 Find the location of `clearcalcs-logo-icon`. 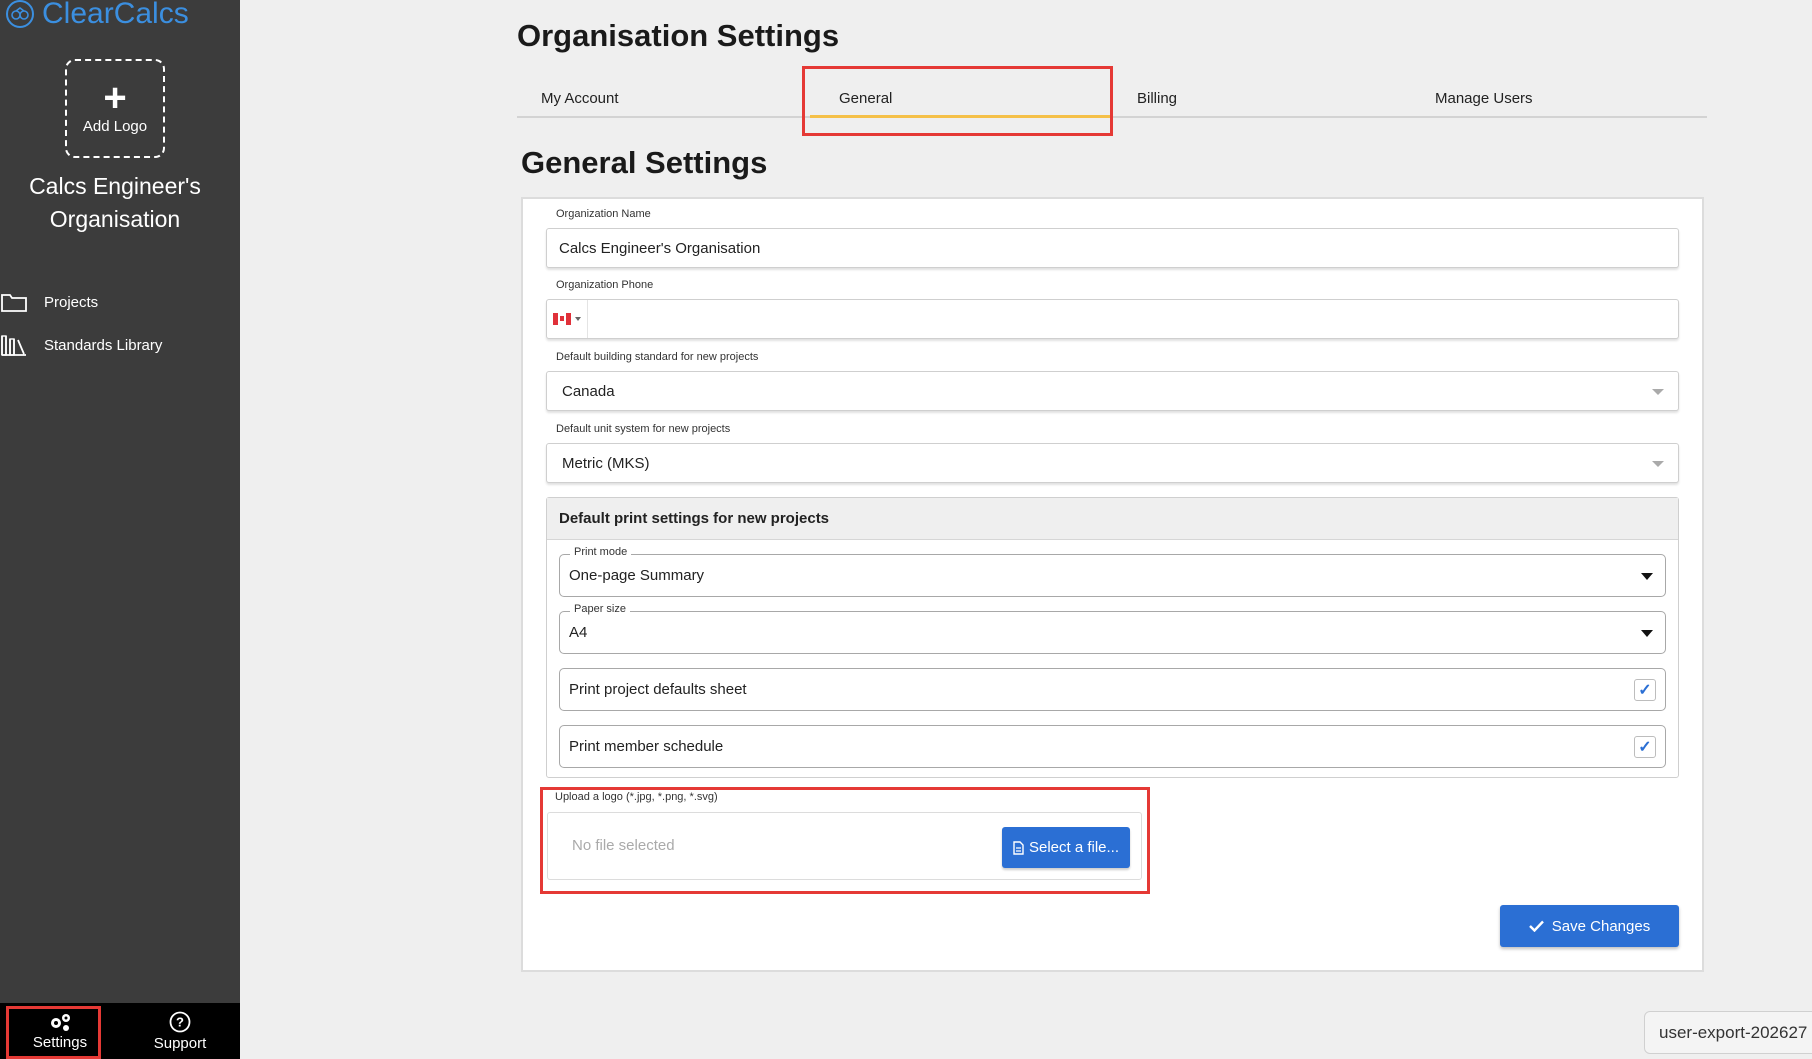

clearcalcs-logo-icon is located at coordinates (20, 14).